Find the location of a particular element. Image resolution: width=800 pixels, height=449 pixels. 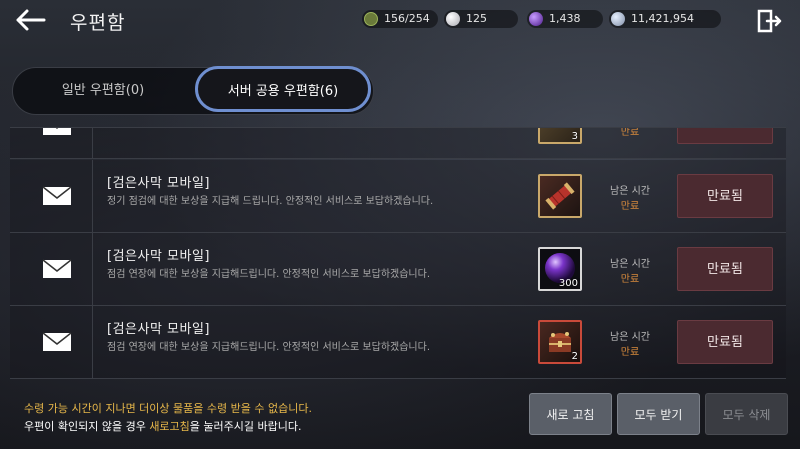

item-quantity: 300 is located at coordinates (568, 283).